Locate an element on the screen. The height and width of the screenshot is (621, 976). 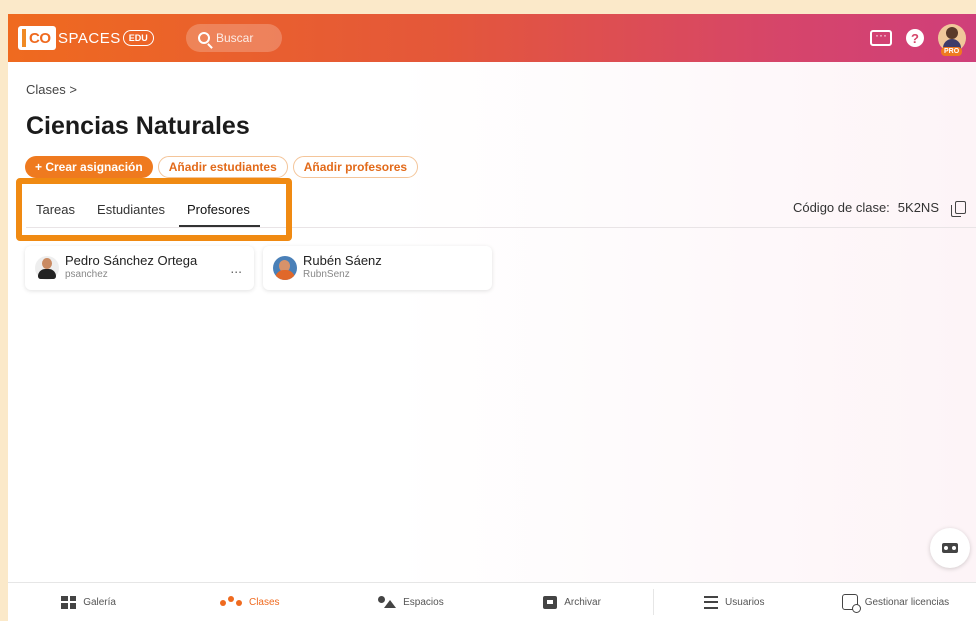
keyboard-icon is located at coordinates (881, 37).